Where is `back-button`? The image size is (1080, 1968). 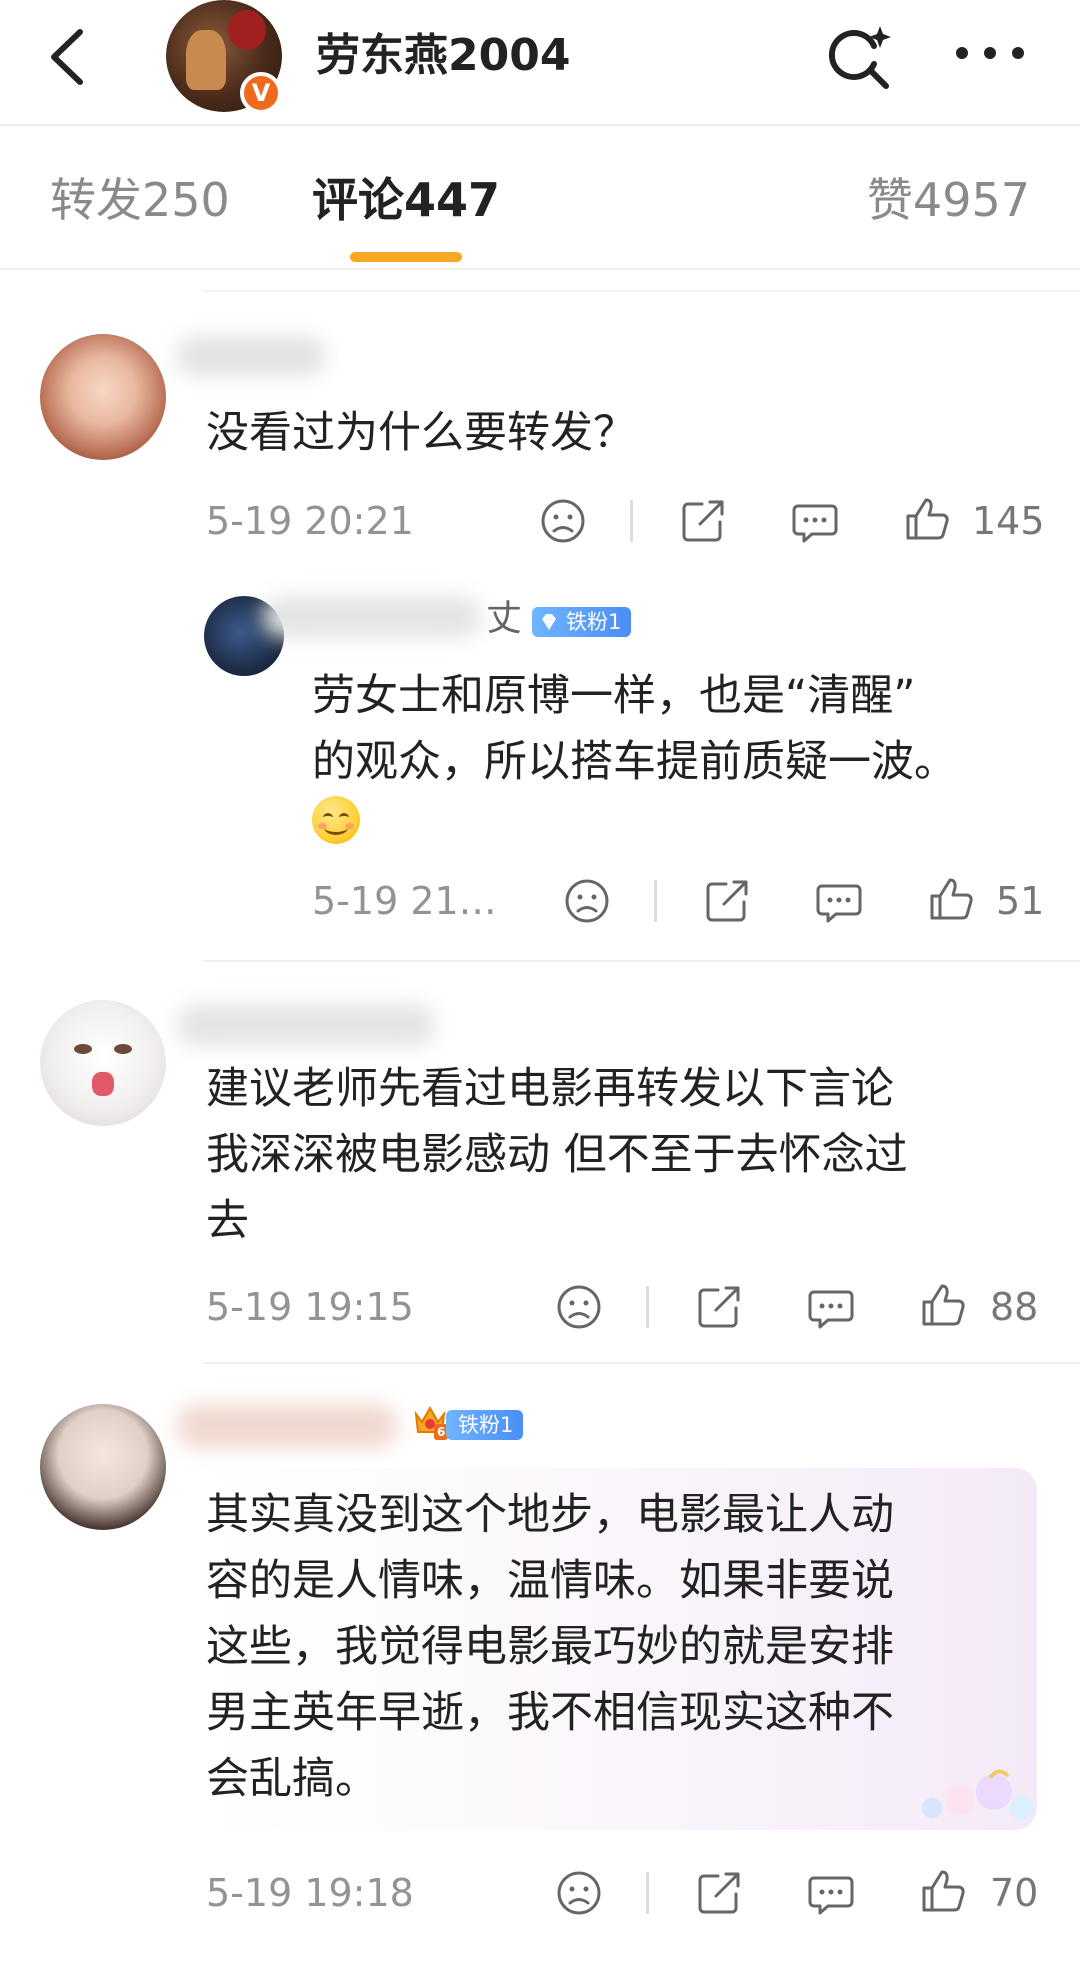 back-button is located at coordinates (70, 57).